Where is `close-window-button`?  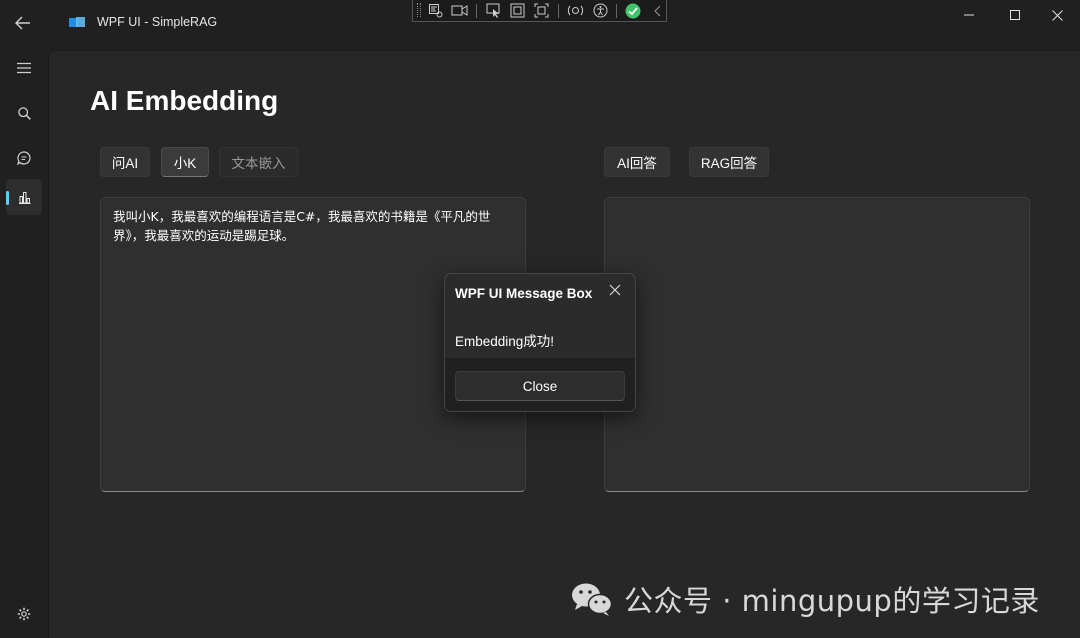 close-window-button is located at coordinates (1057, 15).